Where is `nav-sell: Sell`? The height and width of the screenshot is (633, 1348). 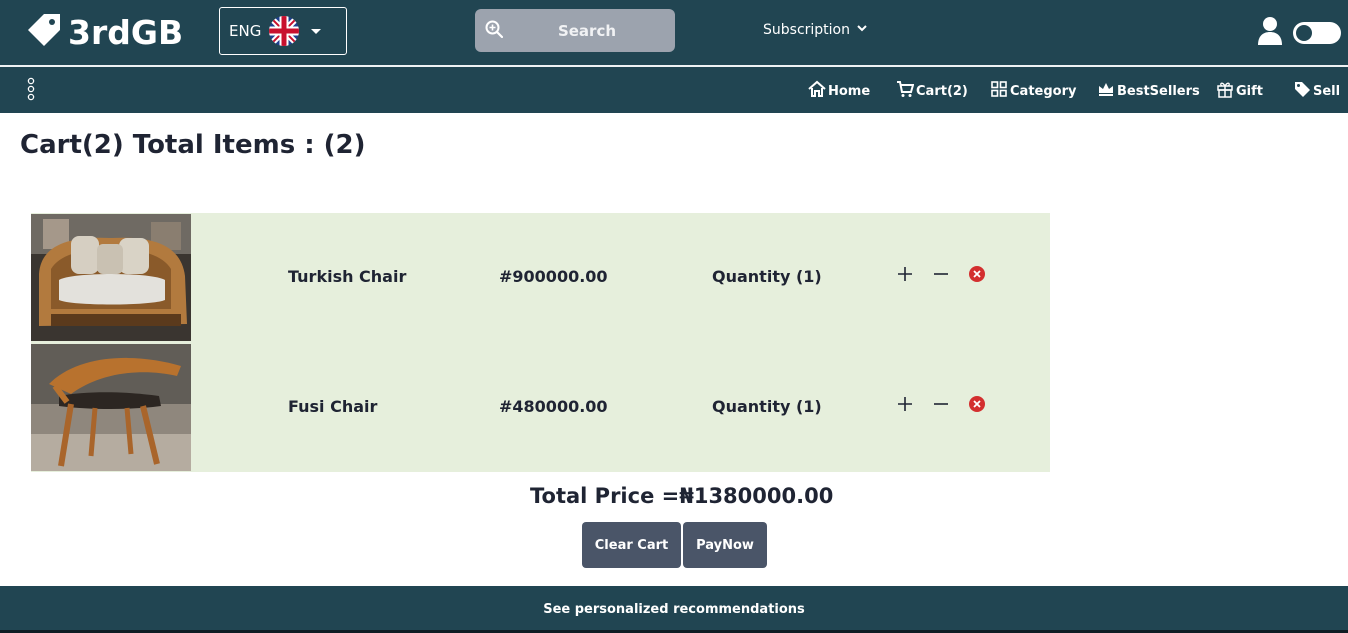
nav-sell: Sell is located at coordinates (1316, 91).